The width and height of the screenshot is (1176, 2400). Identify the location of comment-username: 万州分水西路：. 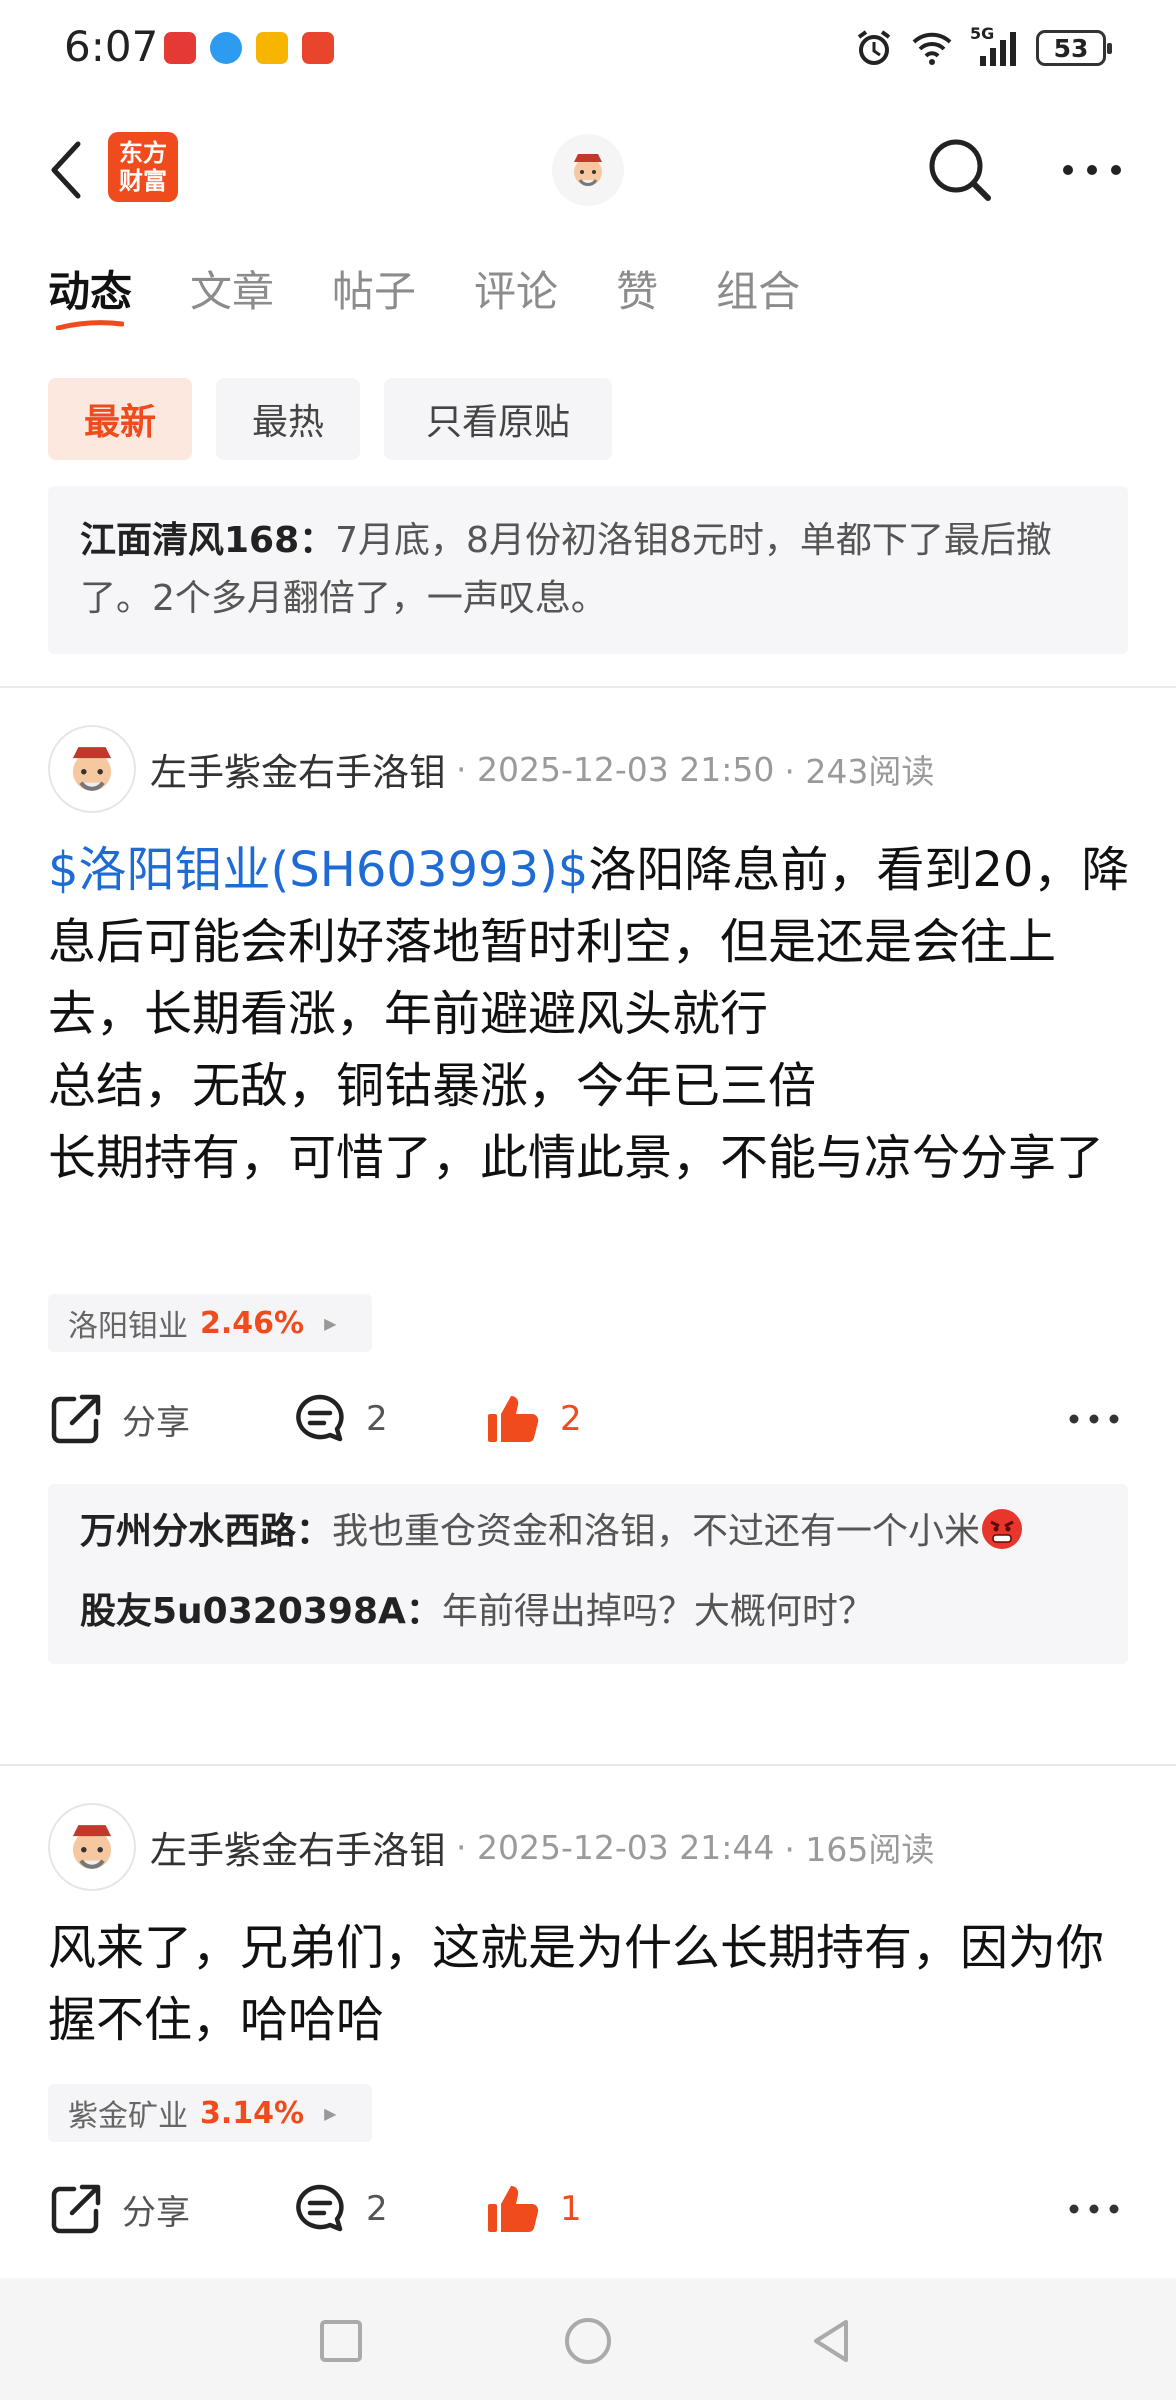
(206, 1531).